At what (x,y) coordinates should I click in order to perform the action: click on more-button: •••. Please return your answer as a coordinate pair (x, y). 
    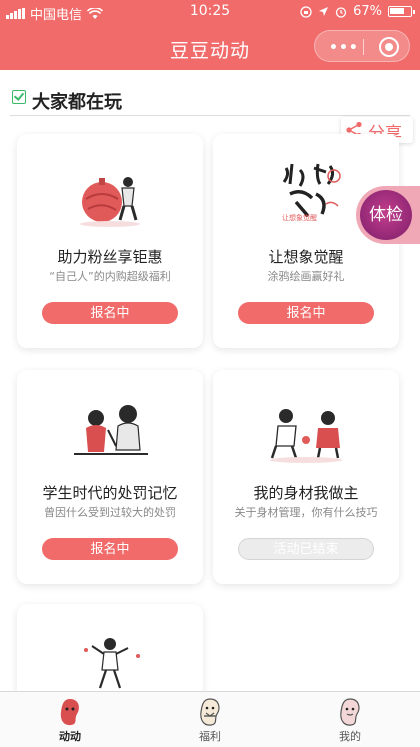
    Looking at the image, I should click on (344, 48).